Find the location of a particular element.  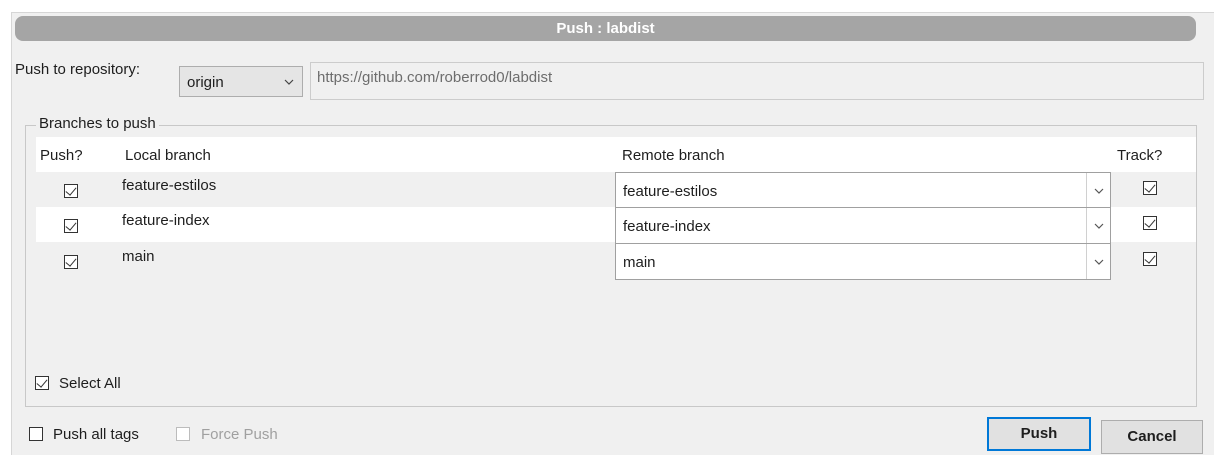

cancel-button: Cancel is located at coordinates (1152, 437).